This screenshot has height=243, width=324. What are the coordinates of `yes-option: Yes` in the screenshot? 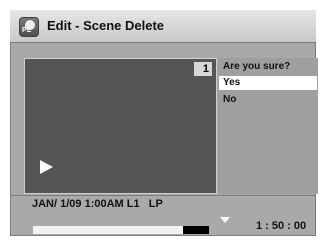 It's located at (268, 83).